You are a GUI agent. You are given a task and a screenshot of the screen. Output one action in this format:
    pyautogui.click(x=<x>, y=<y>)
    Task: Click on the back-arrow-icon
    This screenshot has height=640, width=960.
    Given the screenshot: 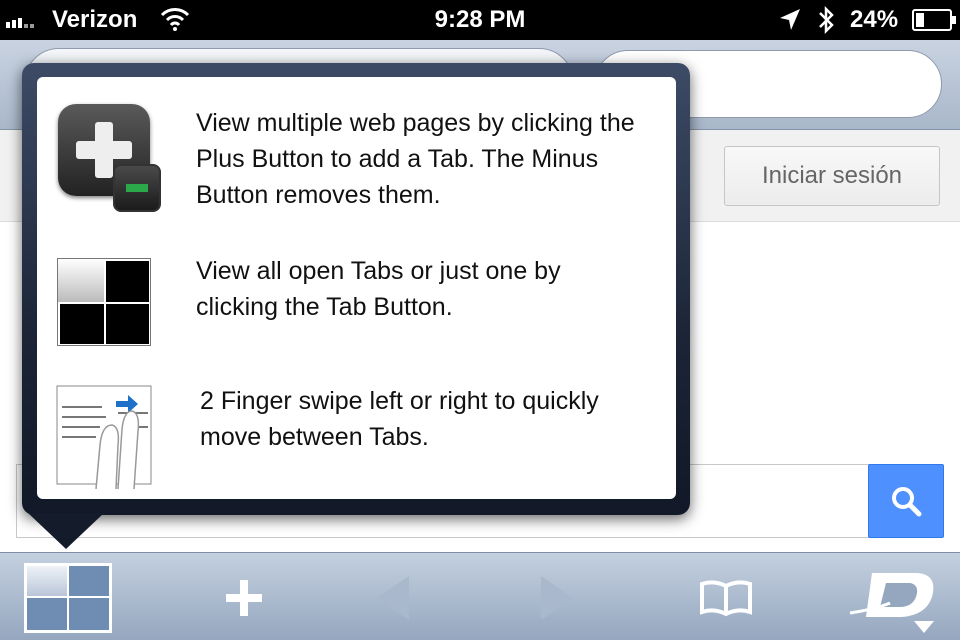 What is the action you would take?
    pyautogui.click(x=393, y=598)
    